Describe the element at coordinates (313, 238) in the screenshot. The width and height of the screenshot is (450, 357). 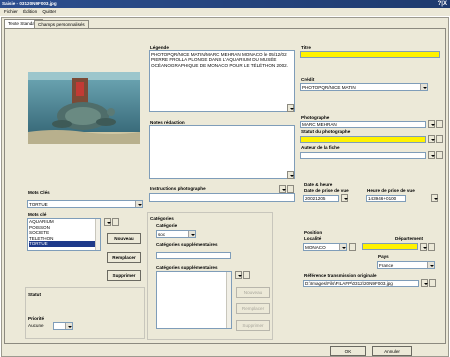
I see `localite-label: Localité` at that location.